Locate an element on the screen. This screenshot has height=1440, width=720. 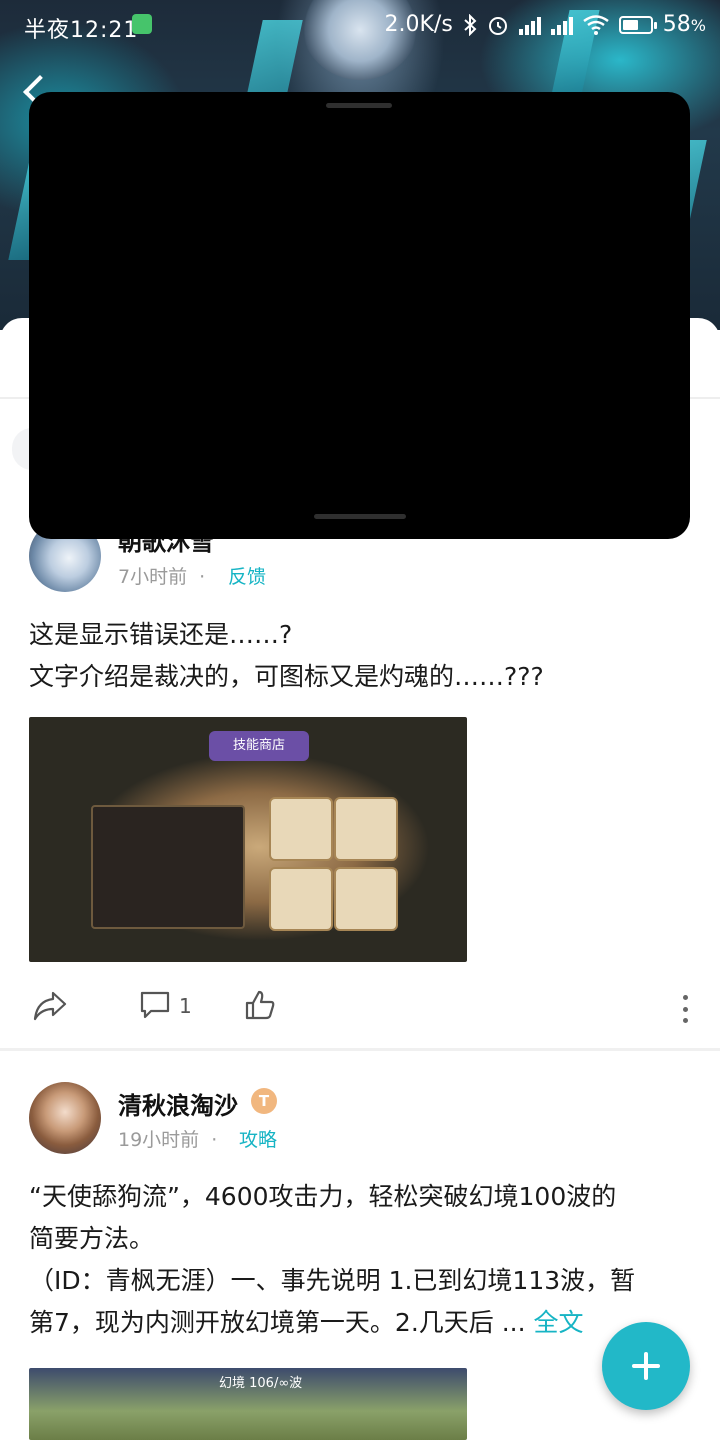
user-level-badge: T is located at coordinates (264, 1101).